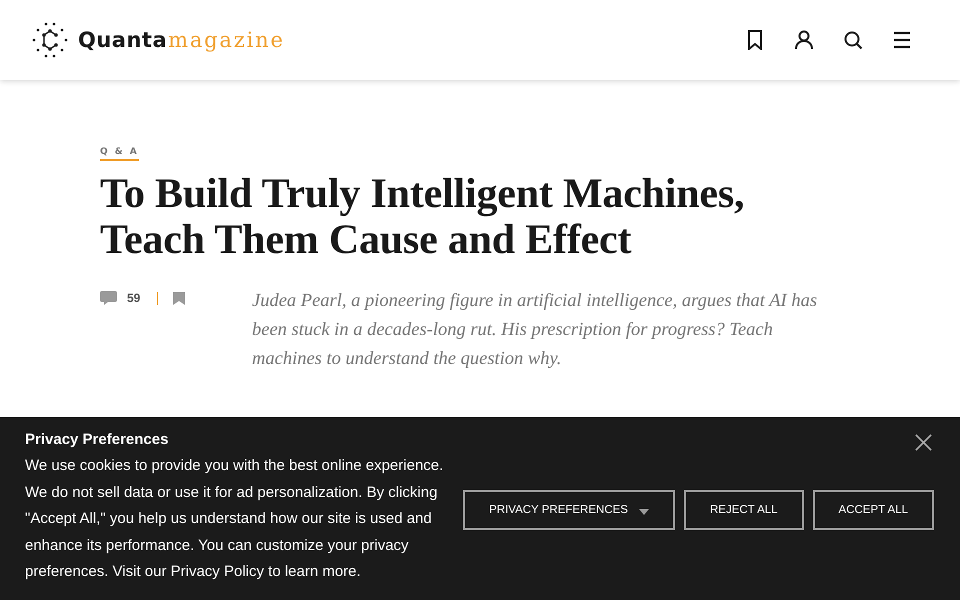 The image size is (960, 600). Describe the element at coordinates (853, 40) in the screenshot. I see `search-icon` at that location.